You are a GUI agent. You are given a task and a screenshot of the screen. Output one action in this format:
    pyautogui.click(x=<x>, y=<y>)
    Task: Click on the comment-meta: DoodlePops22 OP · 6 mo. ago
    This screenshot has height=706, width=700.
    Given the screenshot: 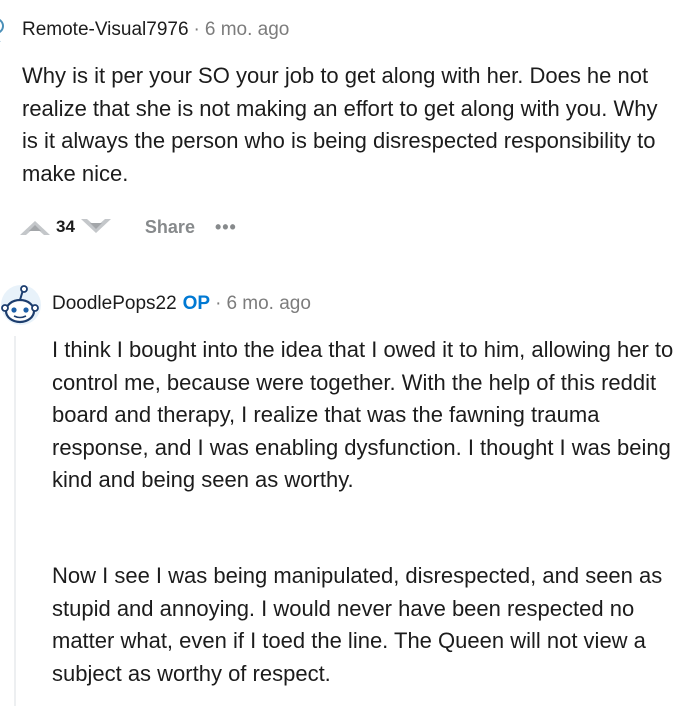 What is the action you would take?
    pyautogui.click(x=181, y=304)
    